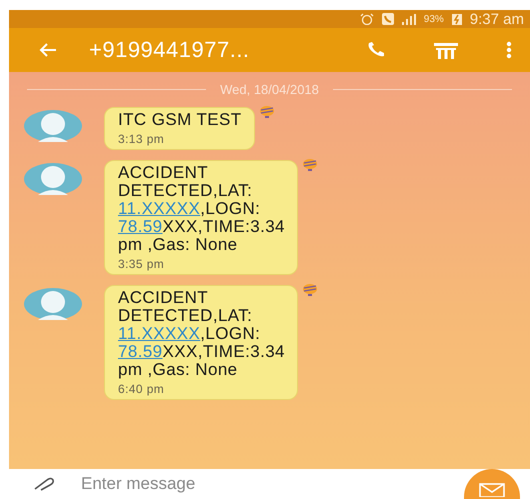  Describe the element at coordinates (497, 19) in the screenshot. I see `clock: 9:37 am` at that location.